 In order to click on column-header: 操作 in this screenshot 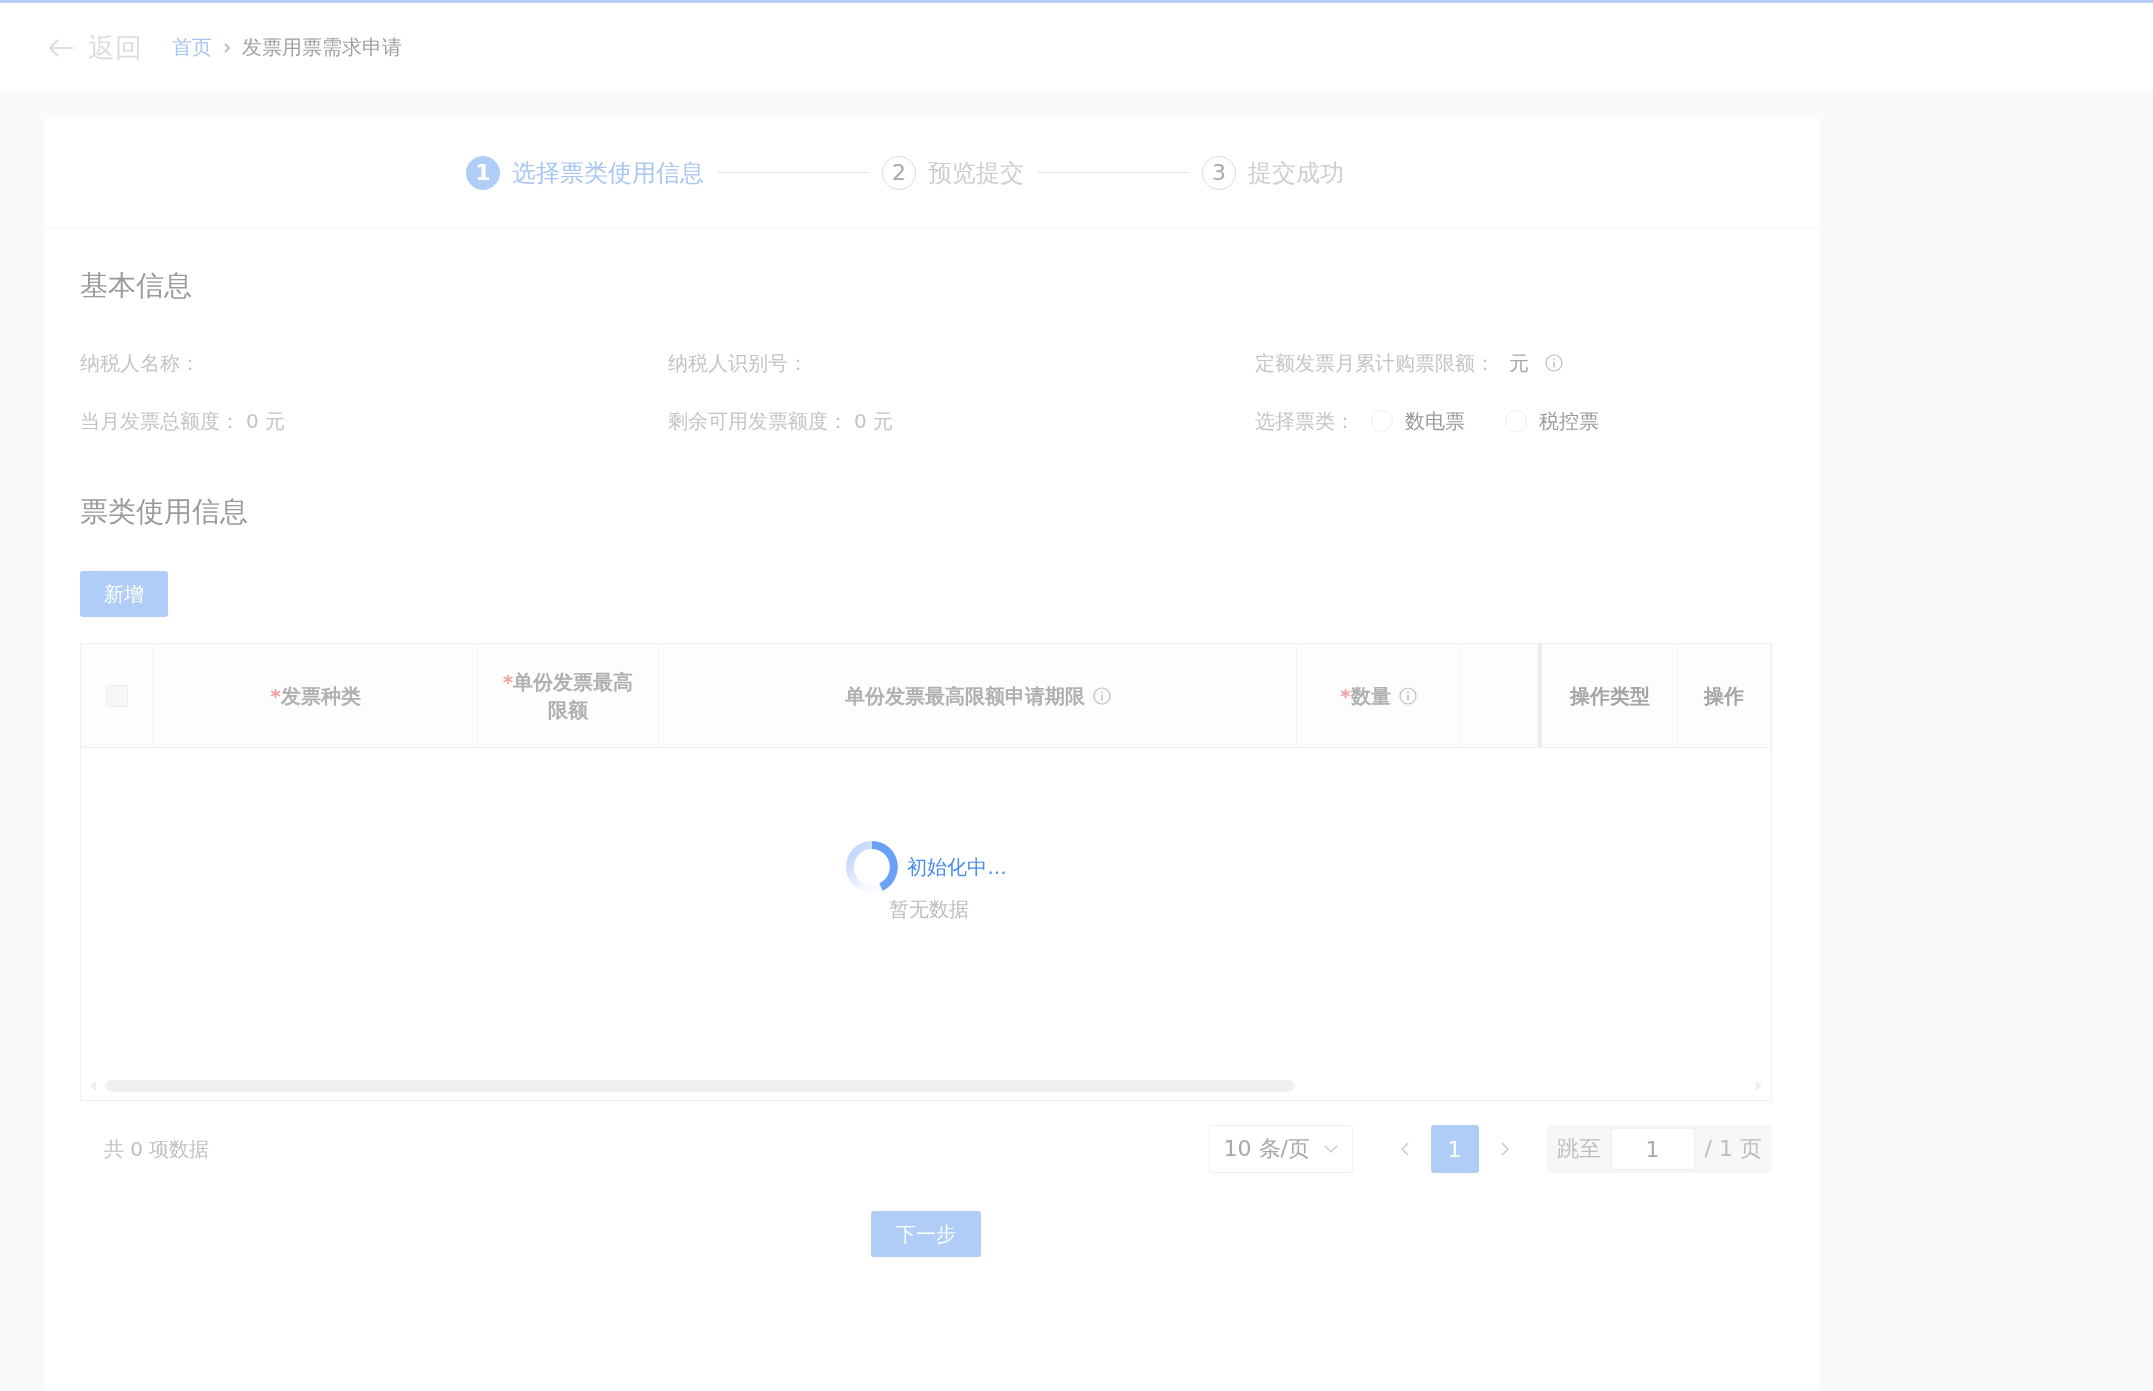, I will do `click(1724, 696)`.